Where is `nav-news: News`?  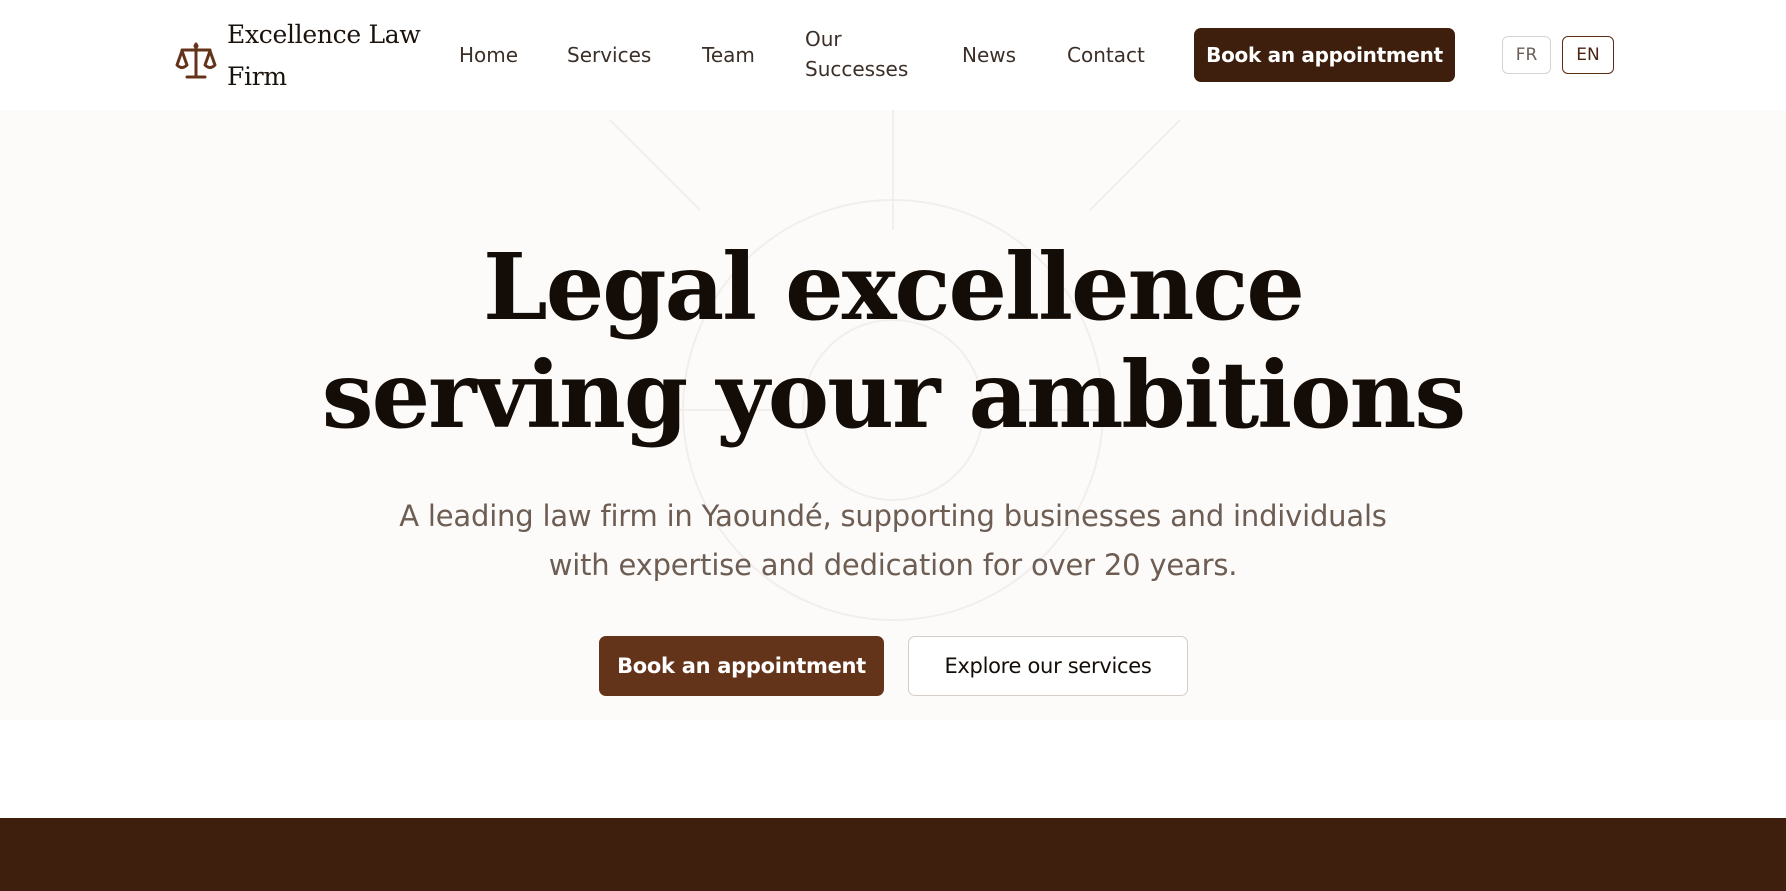 nav-news: News is located at coordinates (989, 55).